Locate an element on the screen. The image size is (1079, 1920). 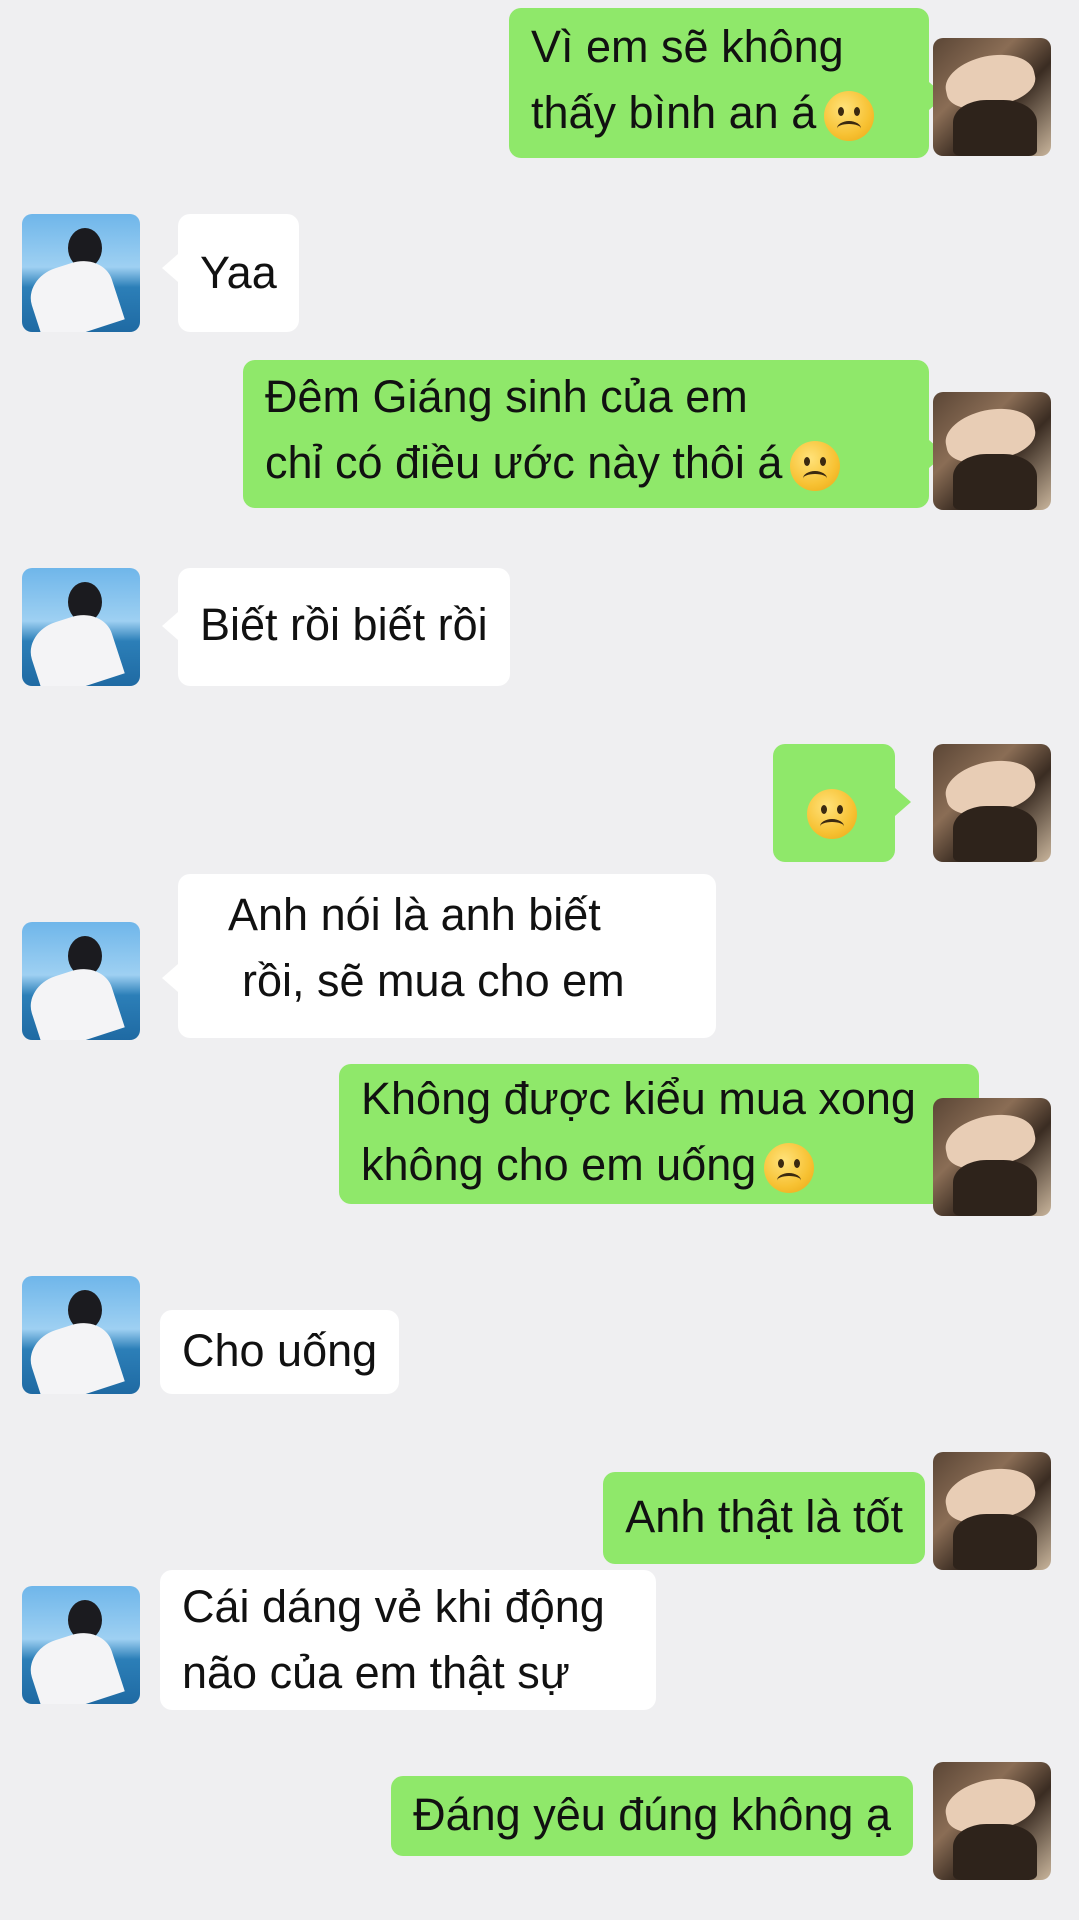
message-row: Anh nói là anh biết rồi, sẽ mua cho em is located at coordinates (539, 959).